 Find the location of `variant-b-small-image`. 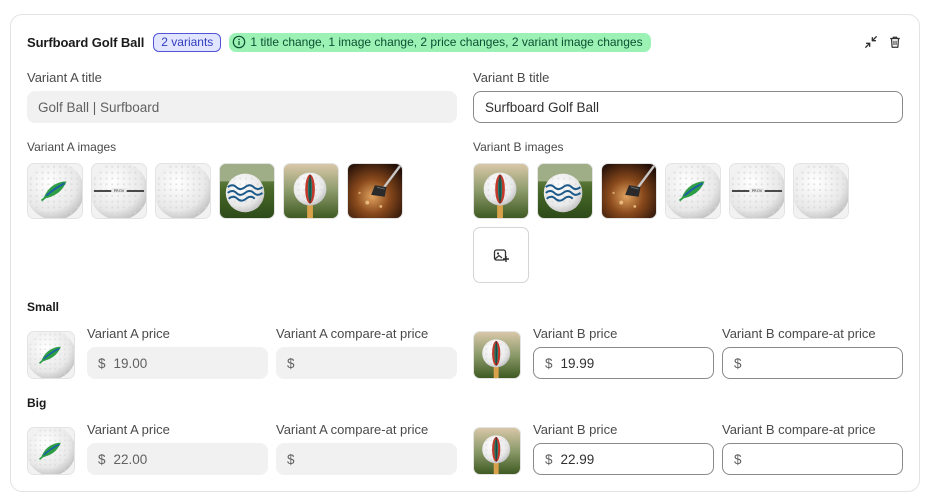

variant-b-small-image is located at coordinates (497, 355).